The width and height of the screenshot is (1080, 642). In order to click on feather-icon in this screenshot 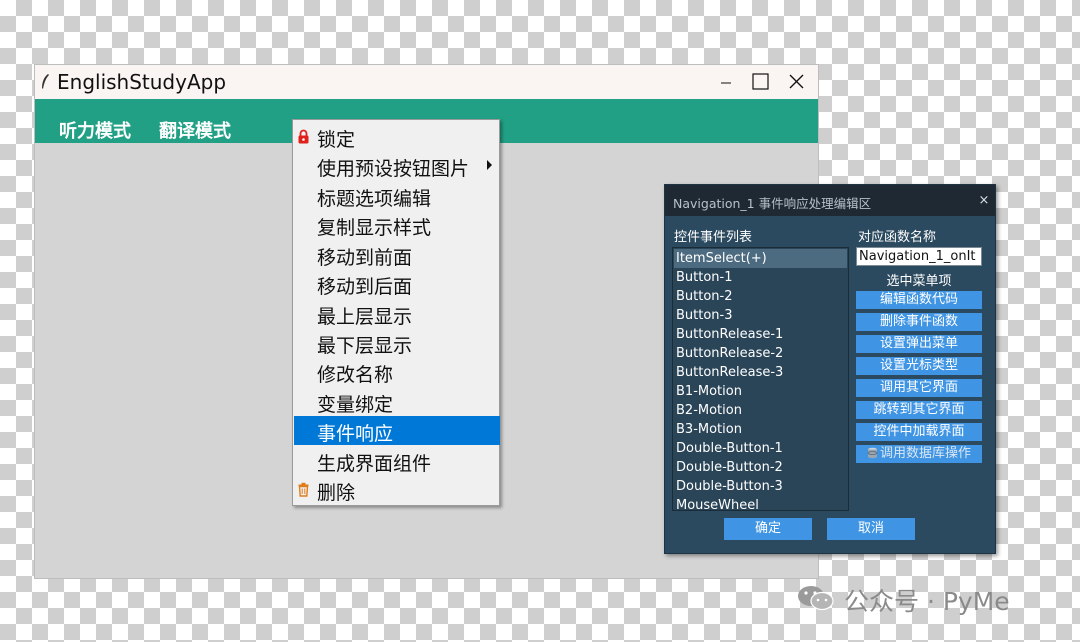, I will do `click(45, 81)`.